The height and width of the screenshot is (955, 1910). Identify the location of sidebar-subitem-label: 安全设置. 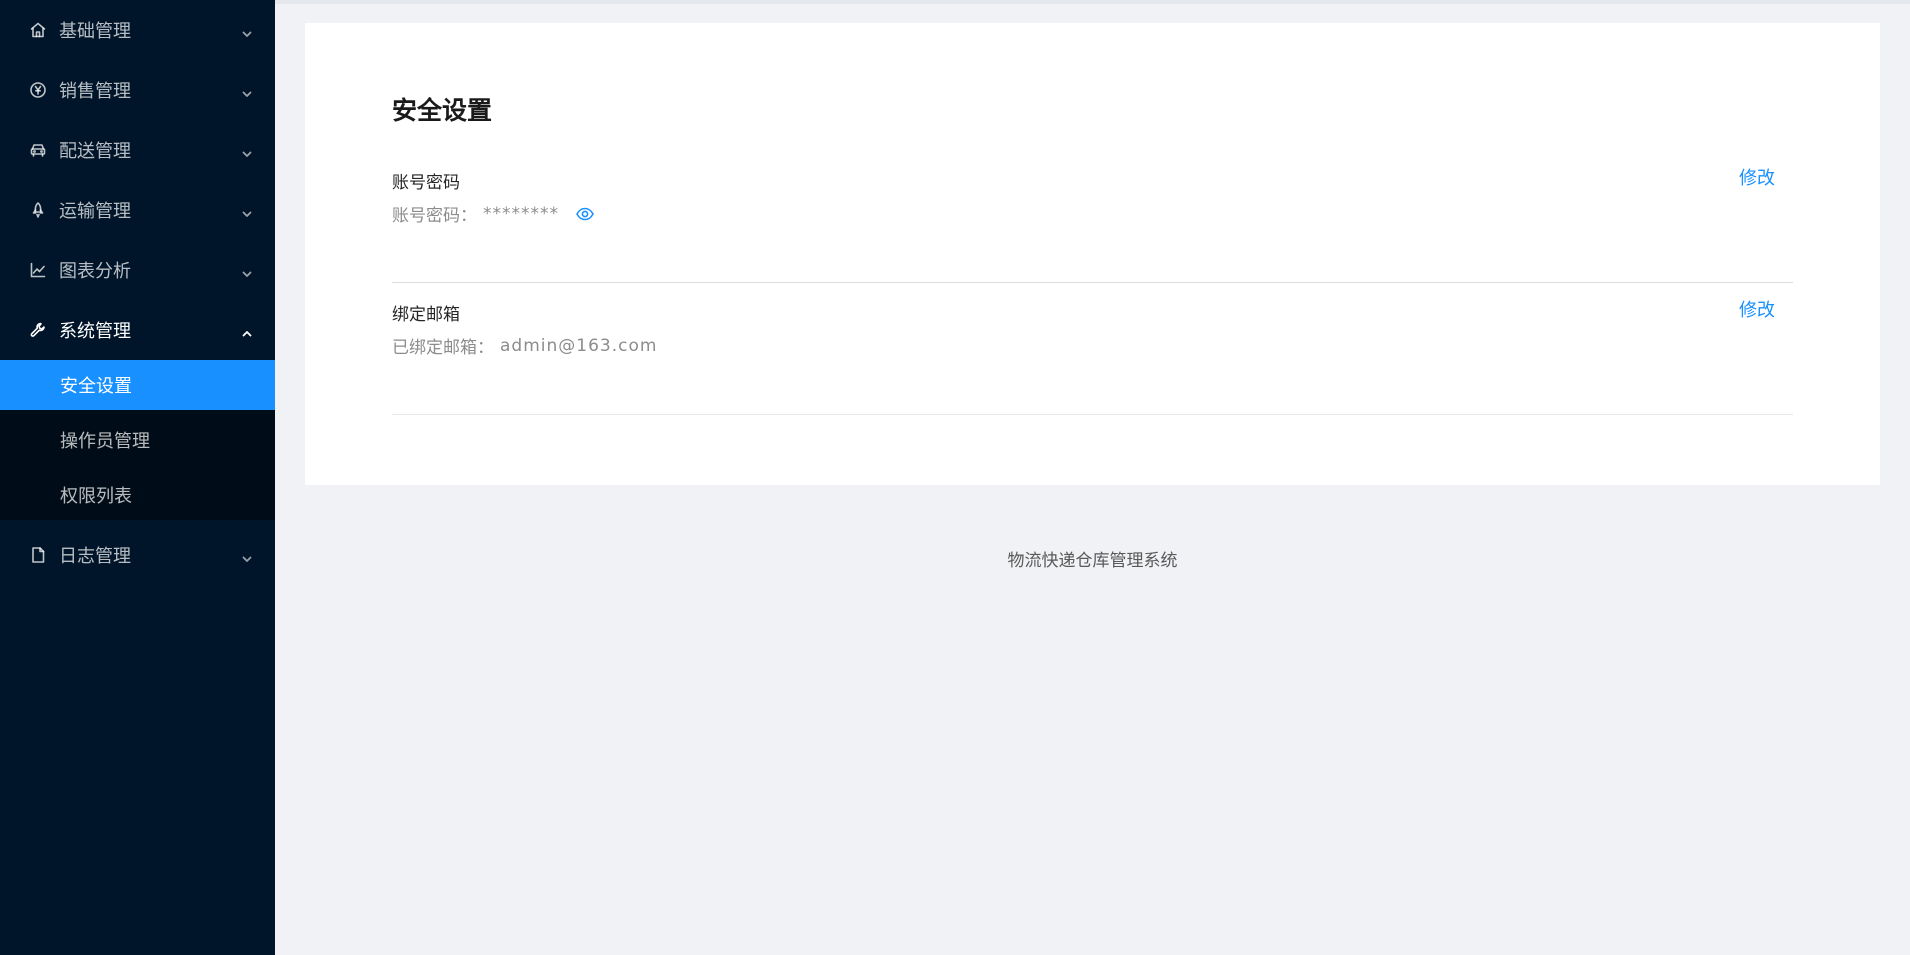
(96, 386).